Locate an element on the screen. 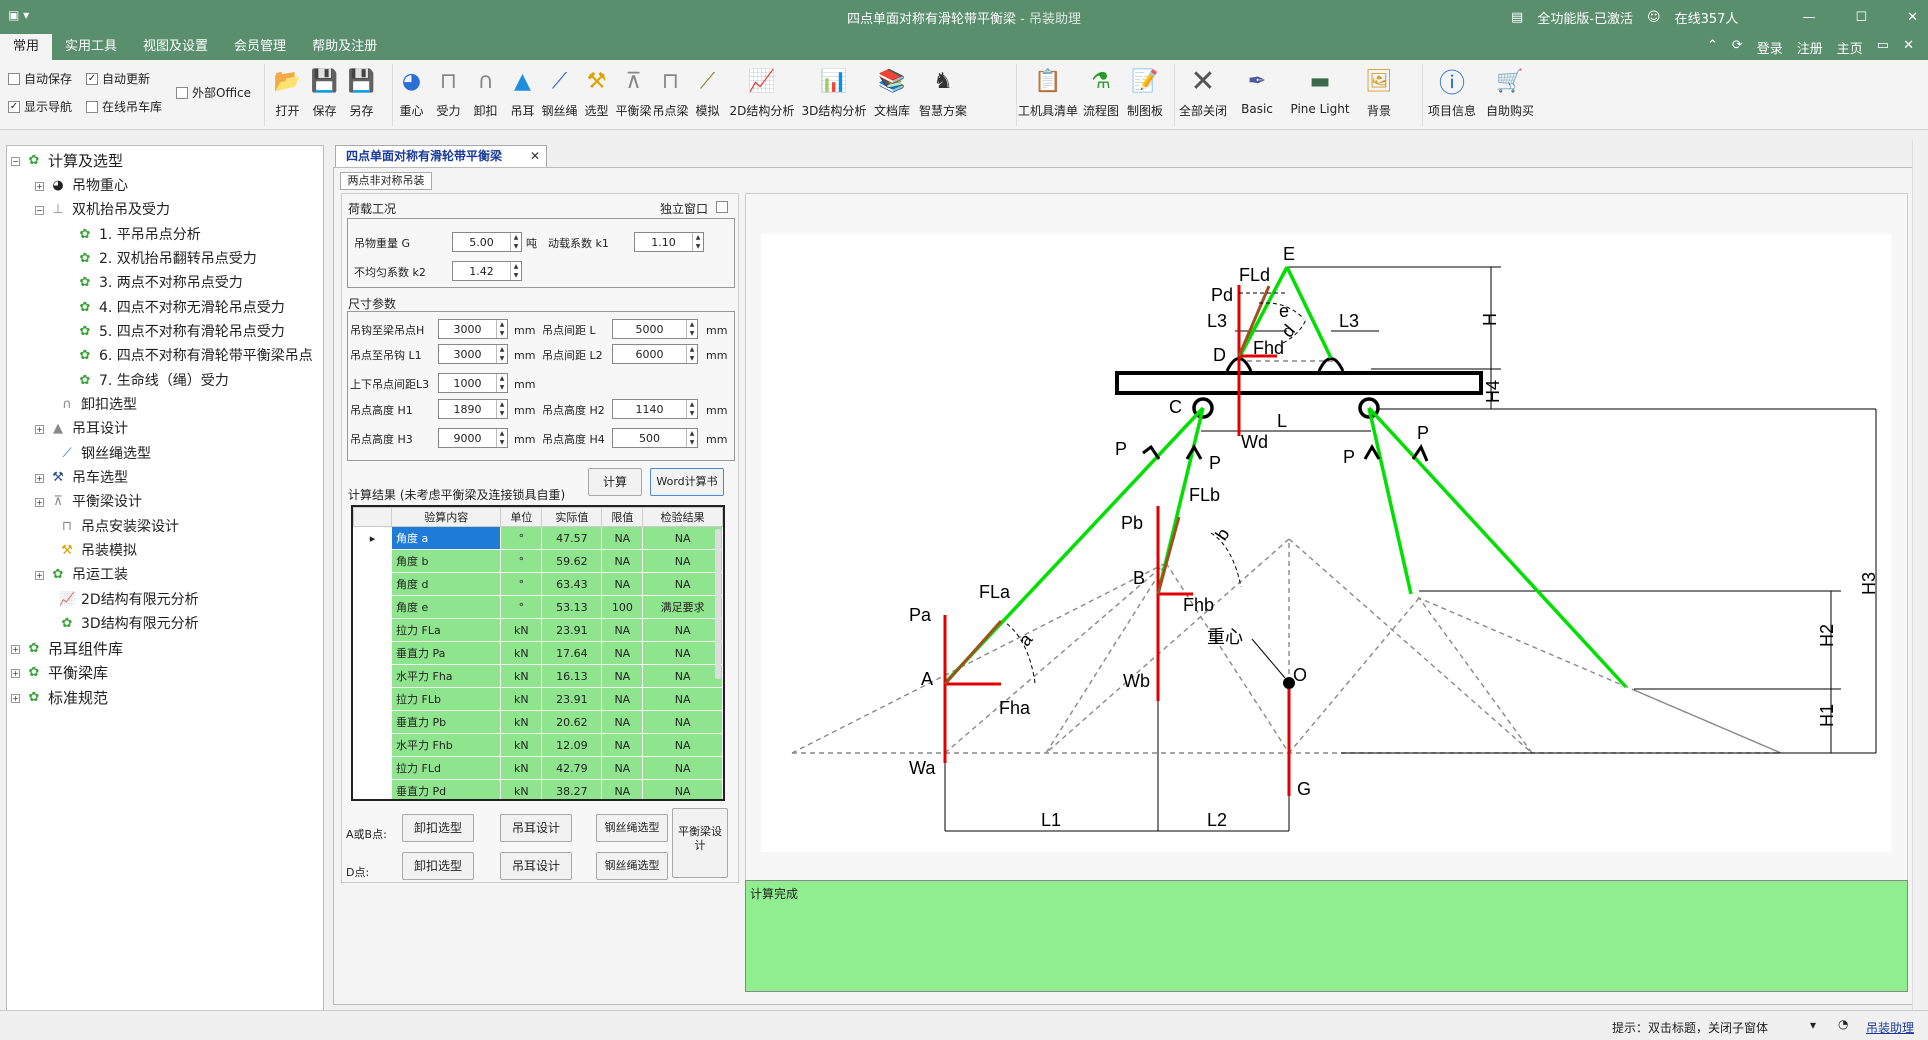 This screenshot has height=1040, width=1928. param-l3-input: 1000 ▲ ▼ is located at coordinates (473, 383).